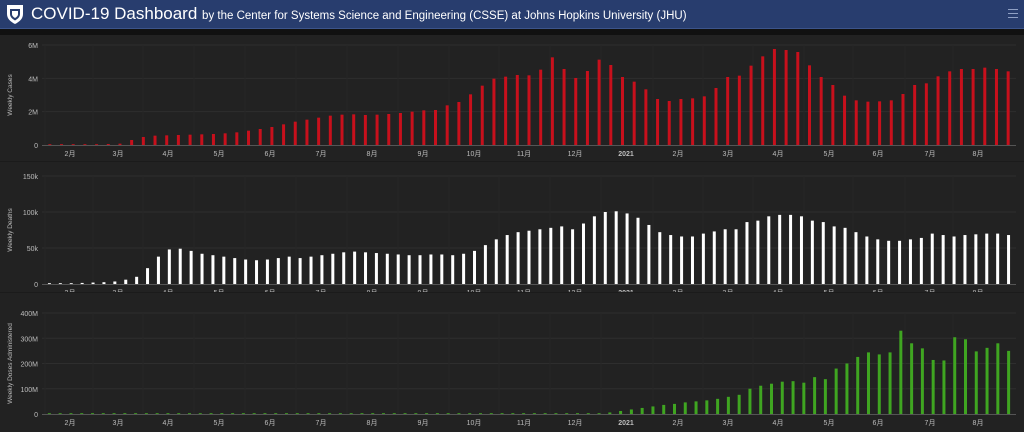  Describe the element at coordinates (219, 290) in the screenshot. I see `x-tick-label: 5月` at that location.